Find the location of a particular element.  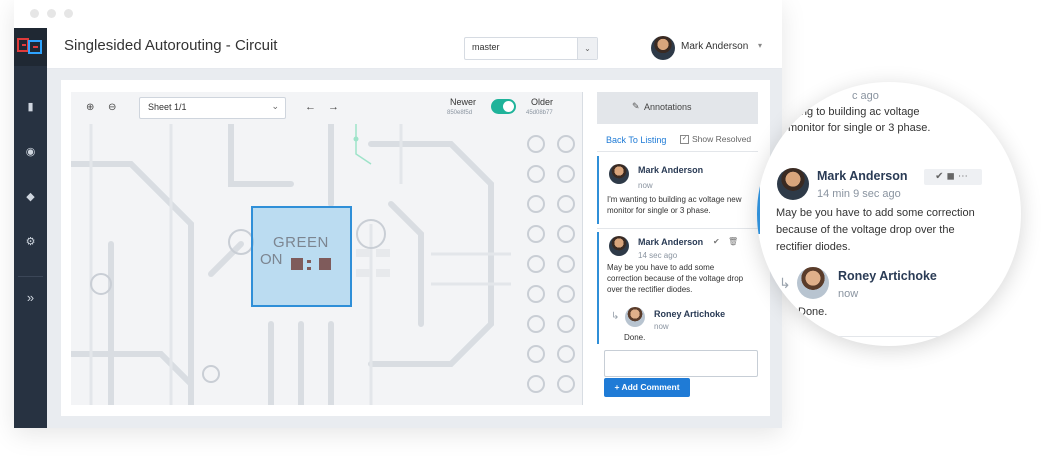

magnifier-action-icons: ✔◼⋯ is located at coordinates (953, 177).